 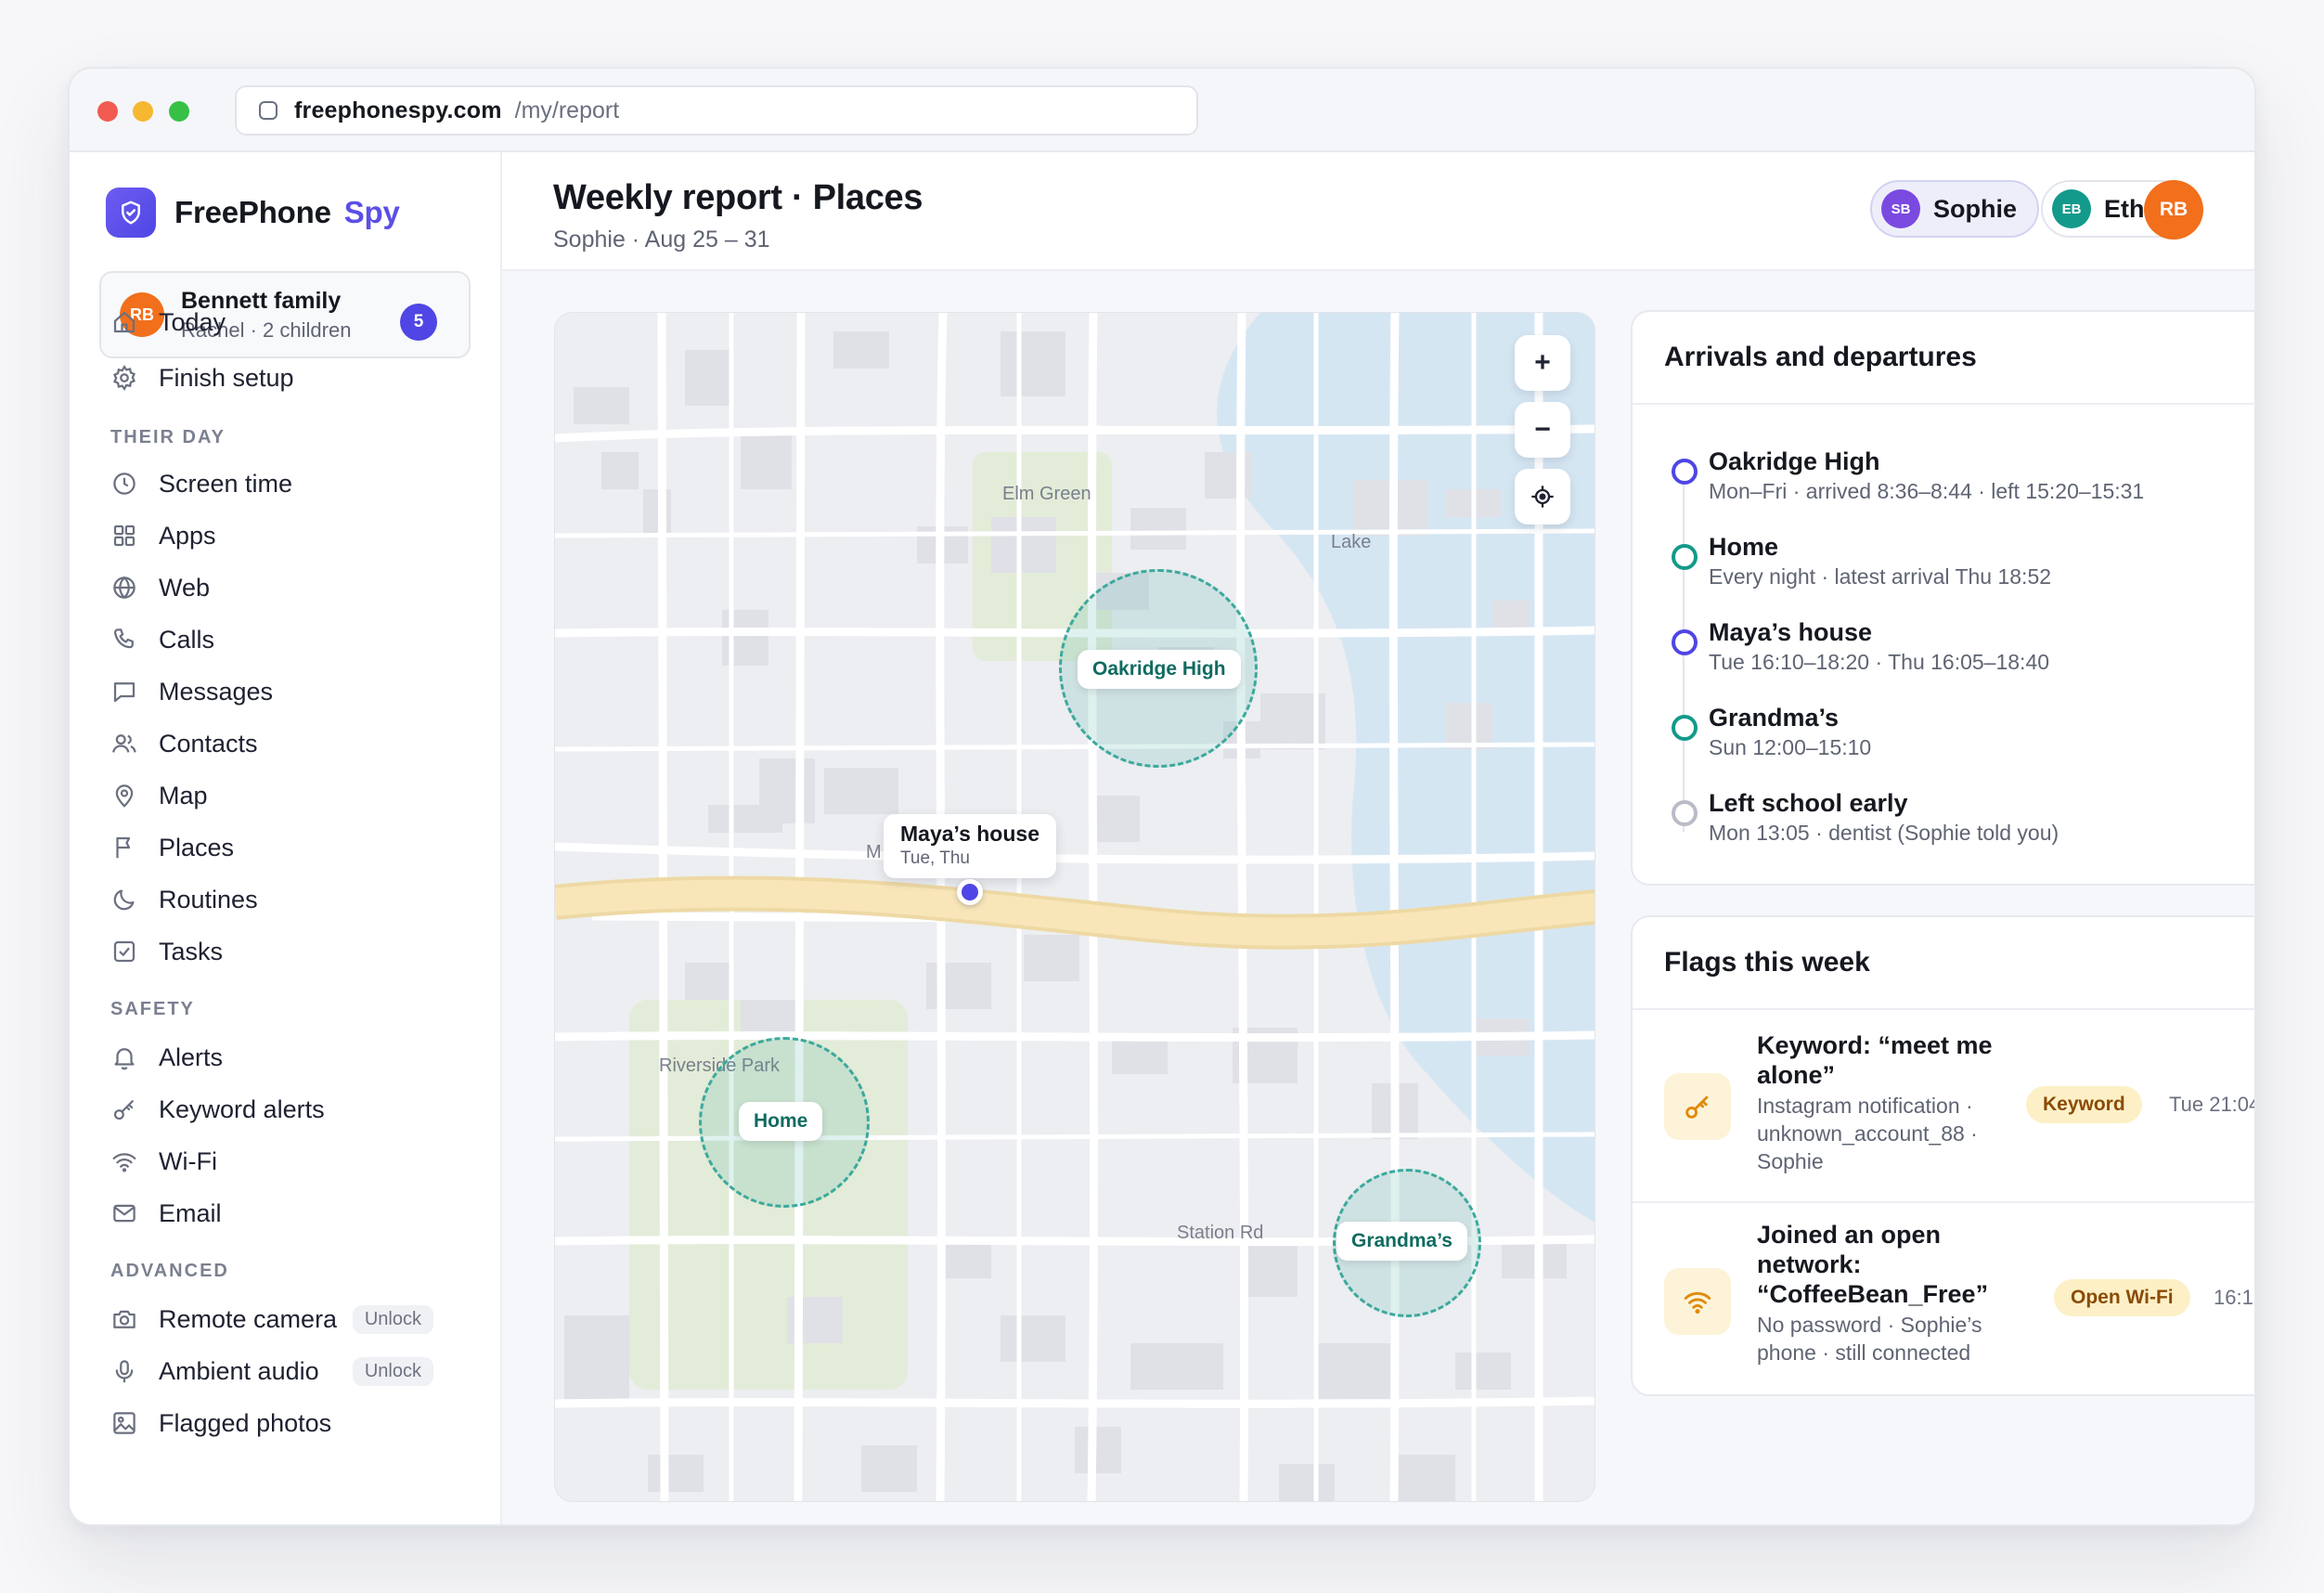 I want to click on sidebar-item-map: Map, so click(x=291, y=795).